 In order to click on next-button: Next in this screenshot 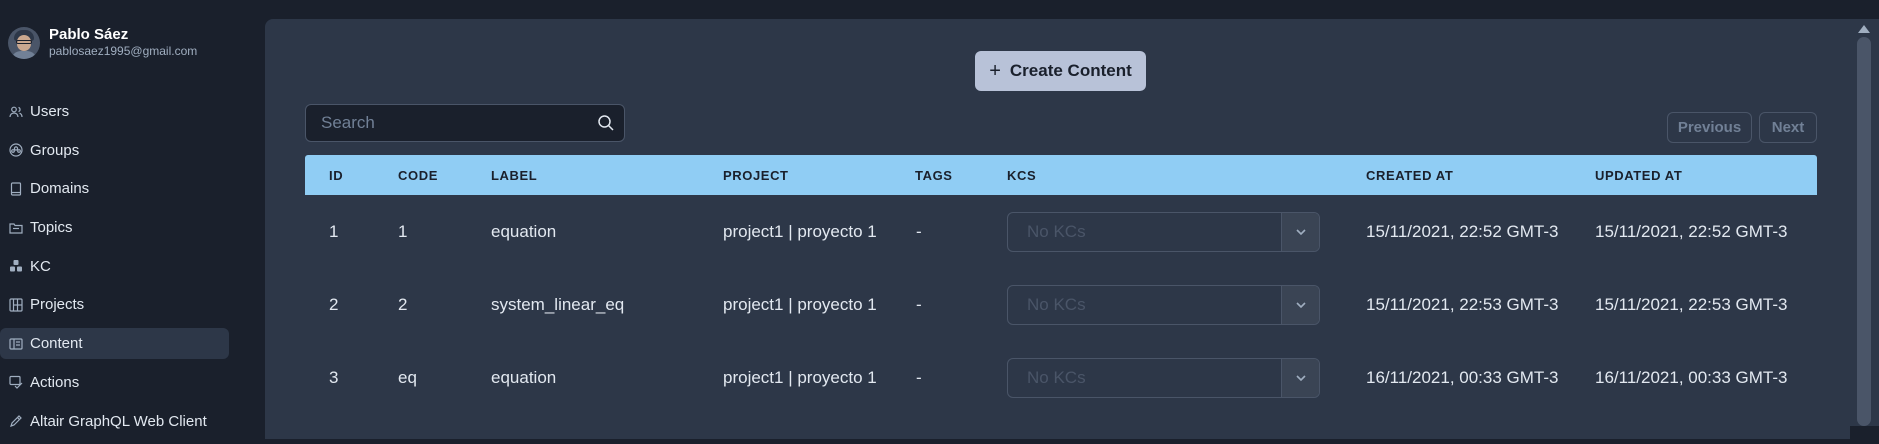, I will do `click(1788, 127)`.